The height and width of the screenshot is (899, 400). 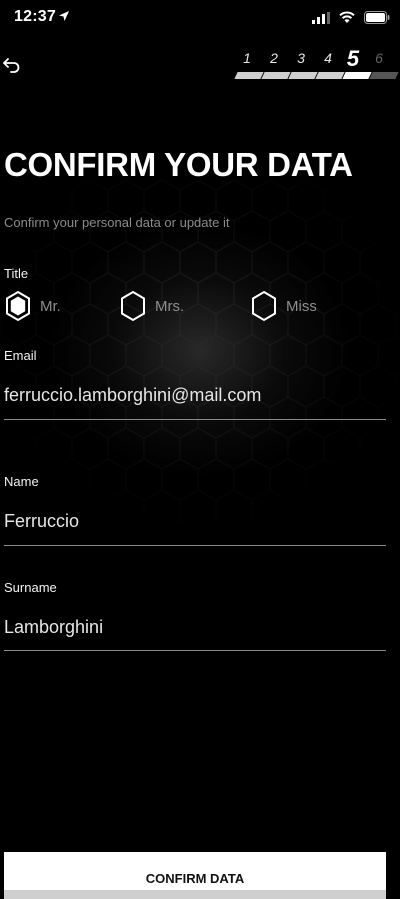 I want to click on step-number-6: 6, so click(x=379, y=58).